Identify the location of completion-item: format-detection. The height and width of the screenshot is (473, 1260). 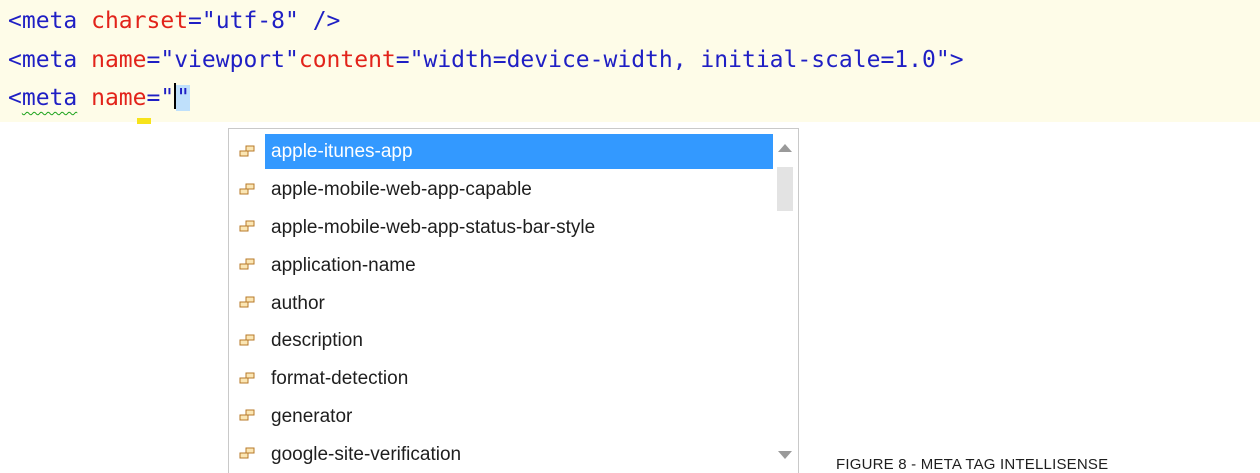
(501, 379).